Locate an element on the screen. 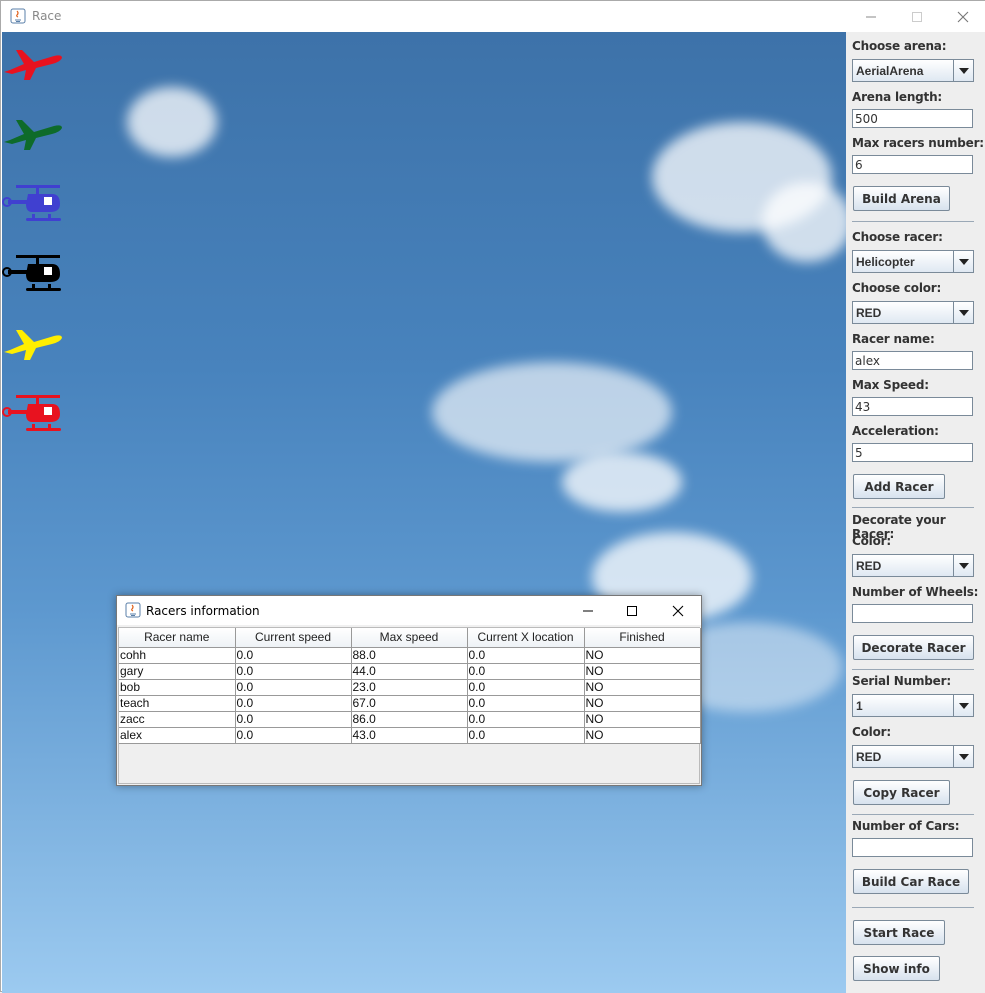 This screenshot has width=985, height=993. table-row: bob 0.0 23.0 0.0 NO is located at coordinates (410, 687).